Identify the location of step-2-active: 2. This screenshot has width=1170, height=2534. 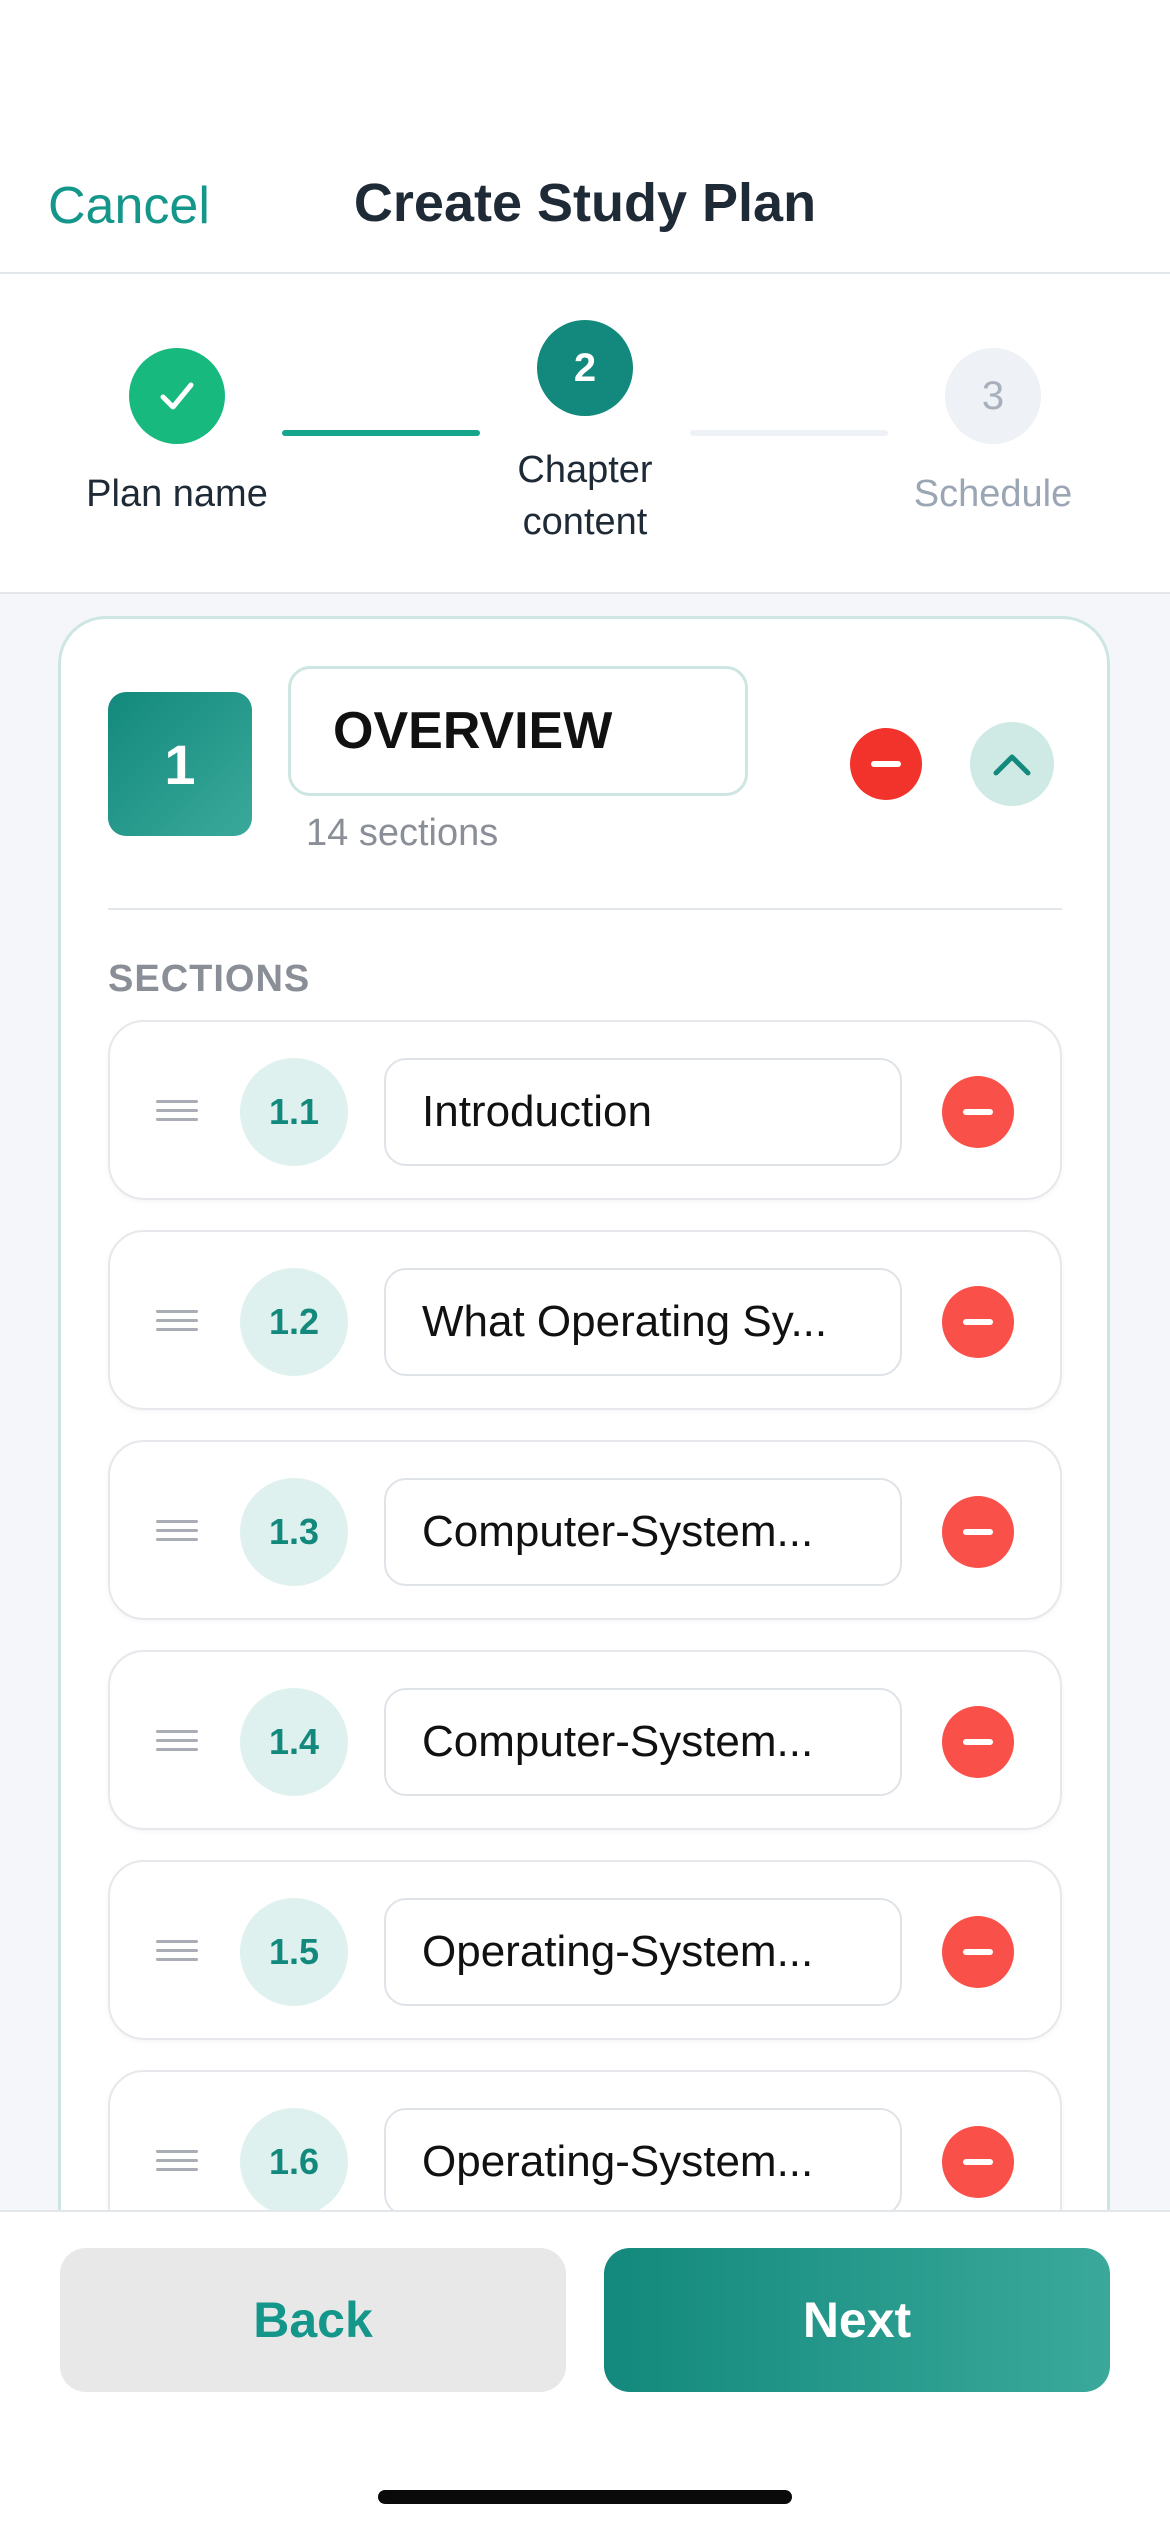
(585, 368).